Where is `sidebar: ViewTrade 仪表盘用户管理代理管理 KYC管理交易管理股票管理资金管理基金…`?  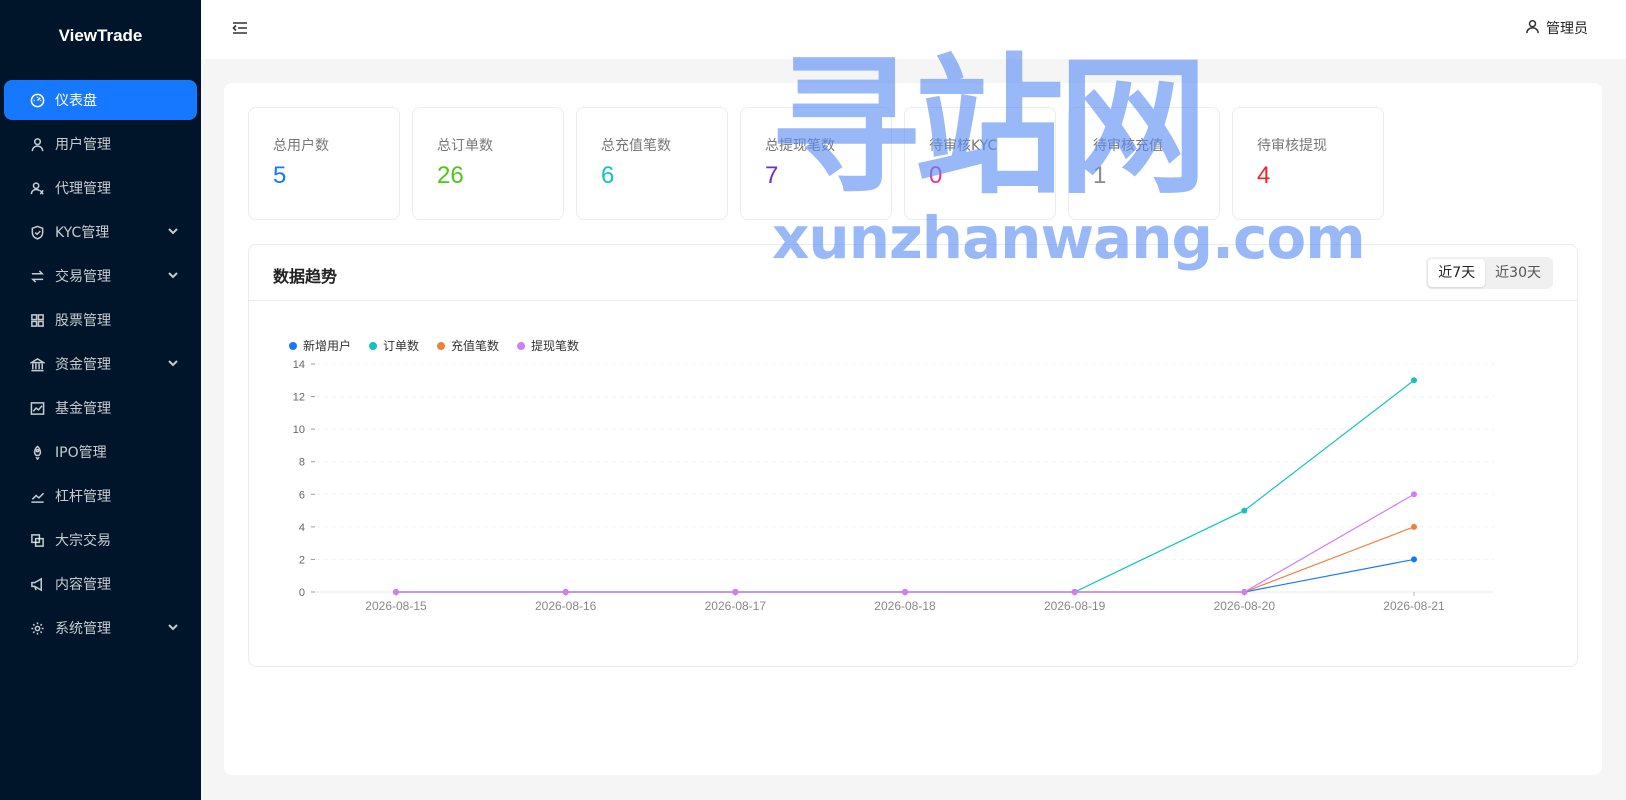
sidebar: ViewTrade 仪表盘用户管理代理管理 KYC管理交易管理股票管理资金管理基金… is located at coordinates (100, 400).